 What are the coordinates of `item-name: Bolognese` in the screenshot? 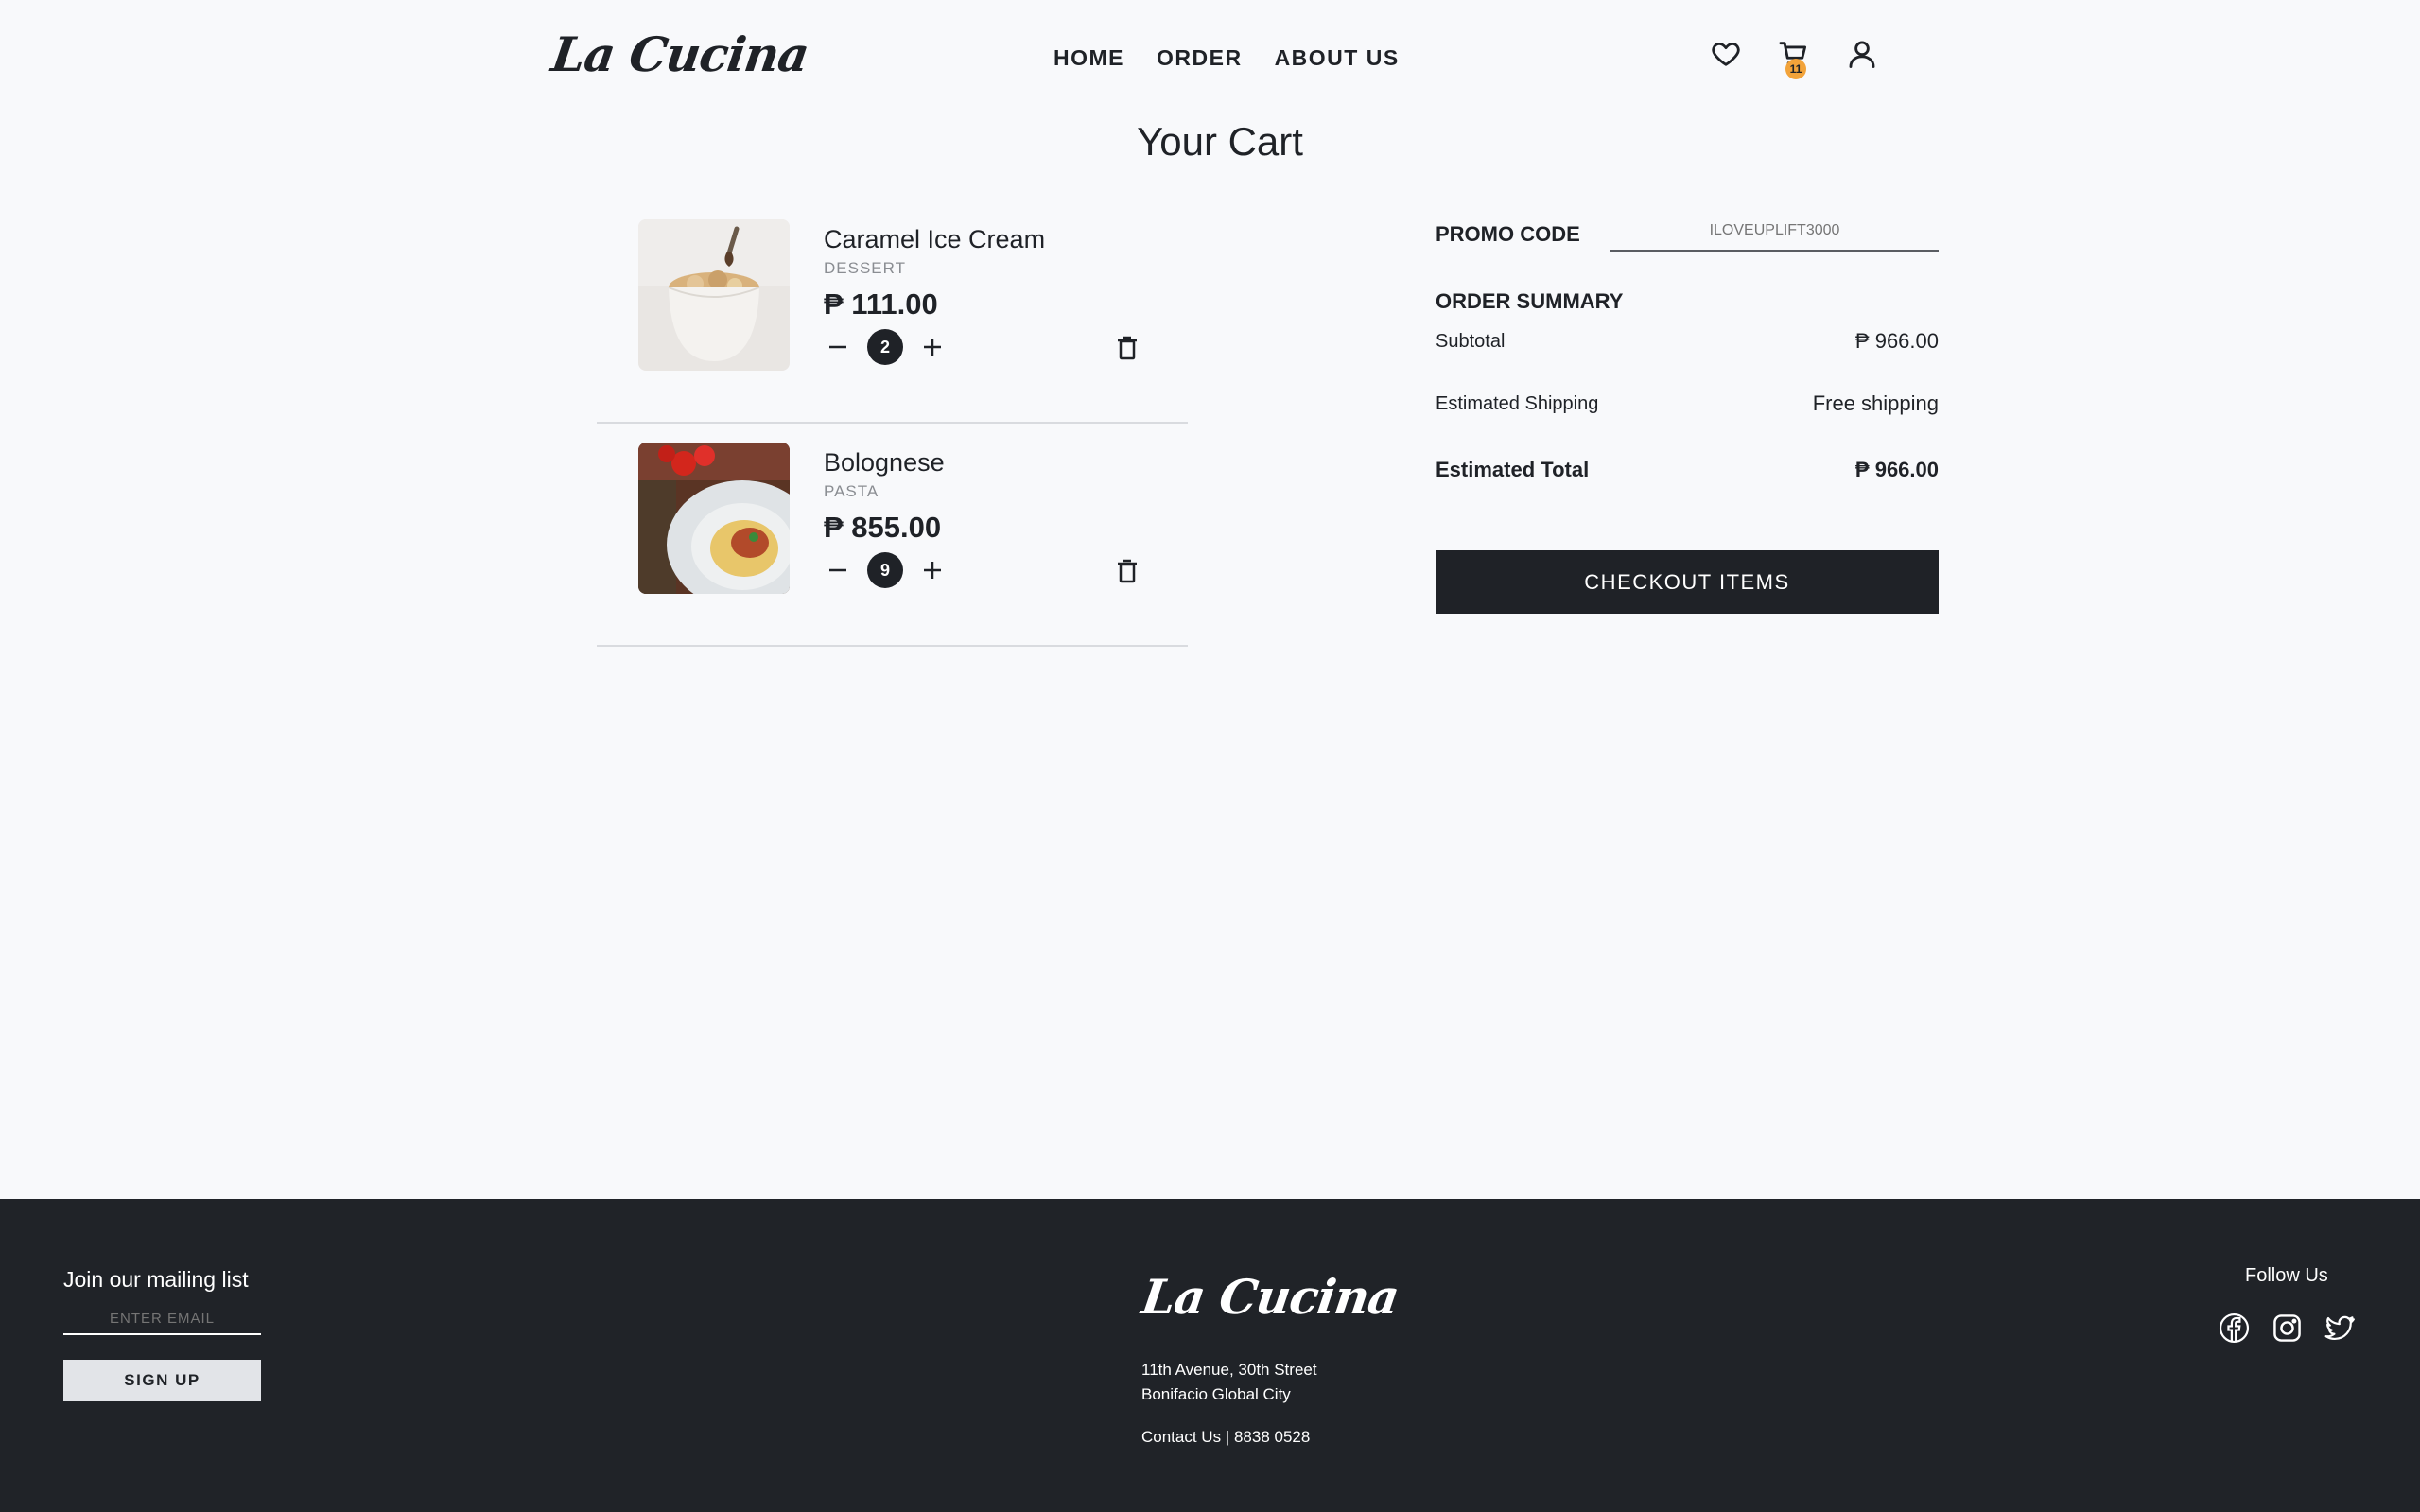 It's located at (885, 462).